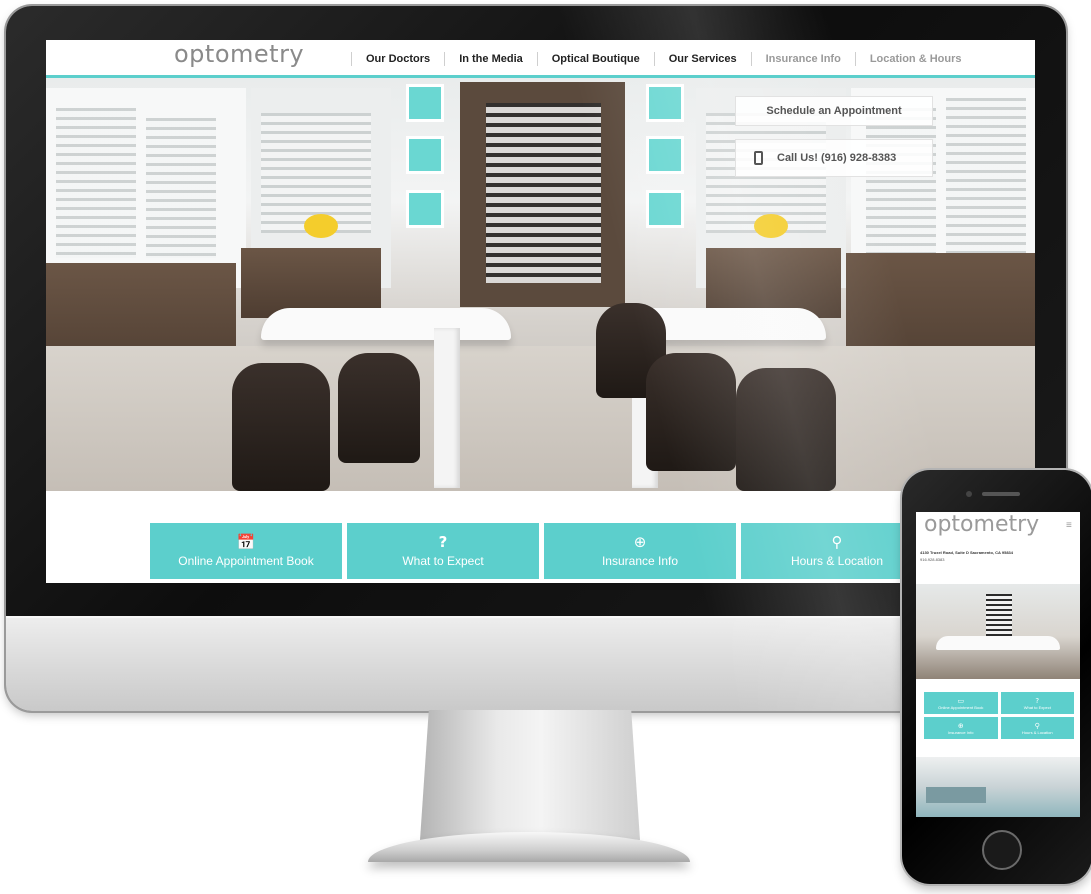  I want to click on mobile-logo: optometry, so click(981, 524).